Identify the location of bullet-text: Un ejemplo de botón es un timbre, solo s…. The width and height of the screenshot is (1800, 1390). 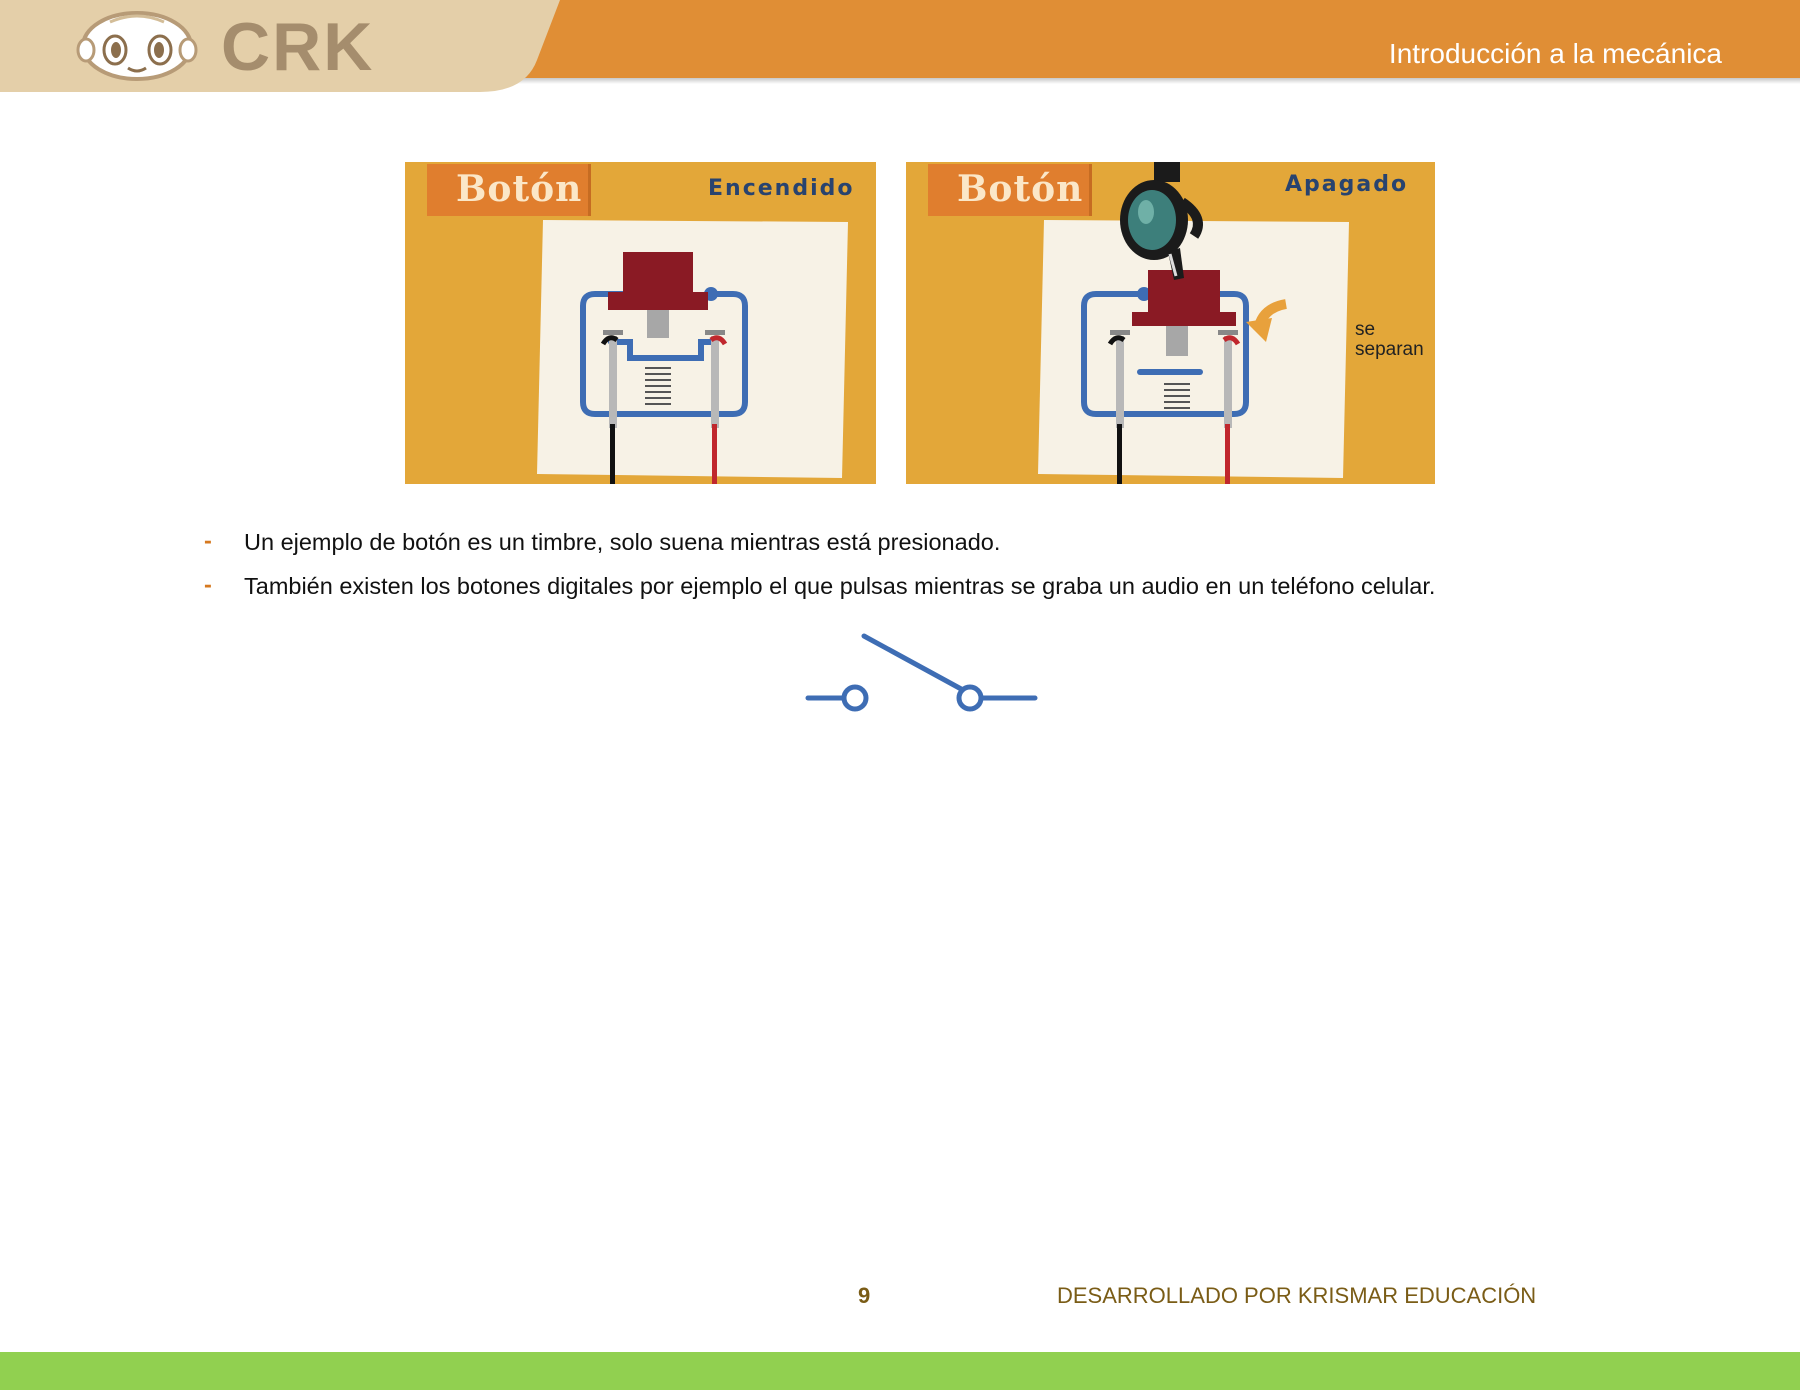
(622, 542).